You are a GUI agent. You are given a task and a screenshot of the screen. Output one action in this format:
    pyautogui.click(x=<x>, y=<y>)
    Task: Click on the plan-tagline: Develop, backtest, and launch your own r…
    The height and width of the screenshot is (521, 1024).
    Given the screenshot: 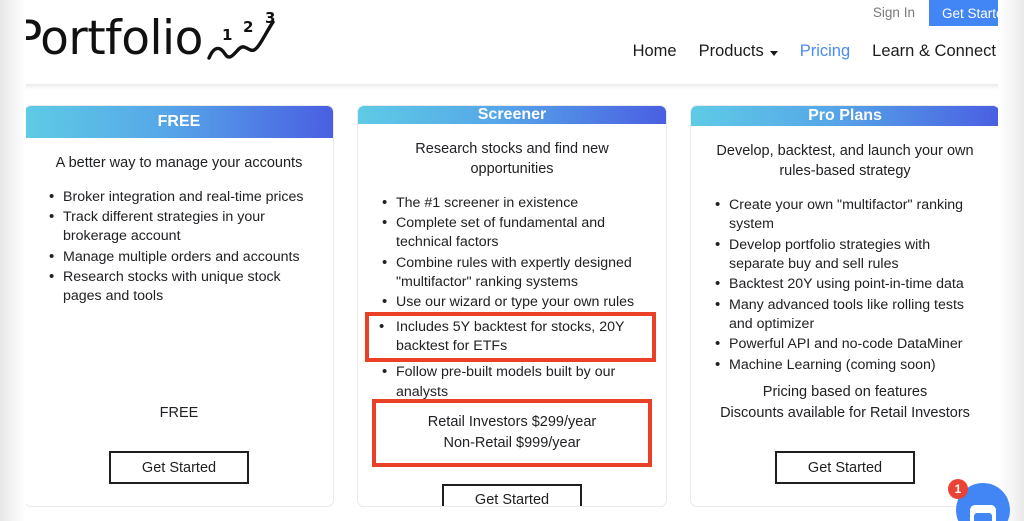 What is the action you would take?
    pyautogui.click(x=845, y=161)
    